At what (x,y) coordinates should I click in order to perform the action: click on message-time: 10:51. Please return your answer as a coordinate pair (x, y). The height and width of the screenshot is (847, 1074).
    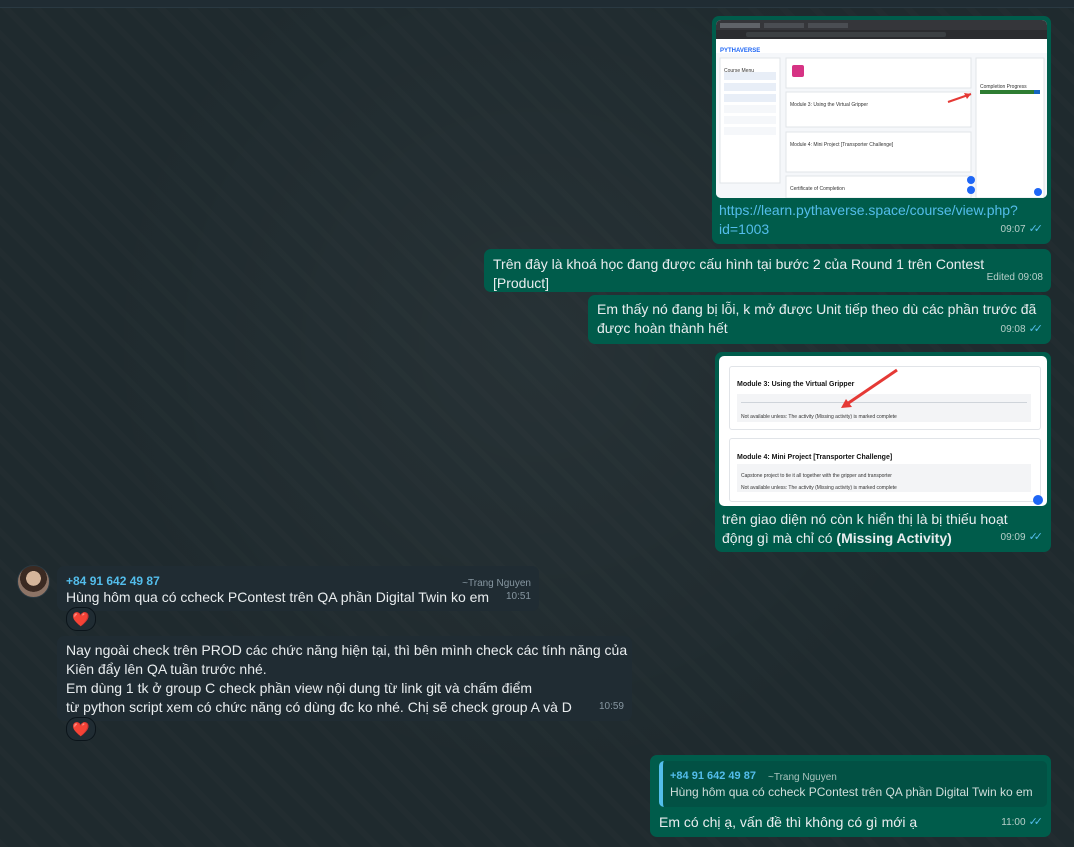
    Looking at the image, I should click on (518, 596).